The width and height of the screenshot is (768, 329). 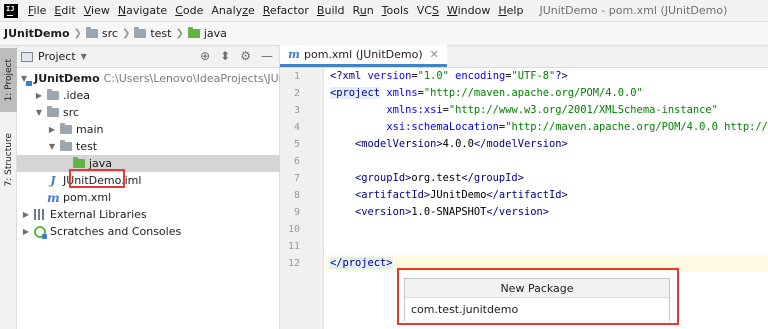 I want to click on menu-view: View, so click(x=97, y=10).